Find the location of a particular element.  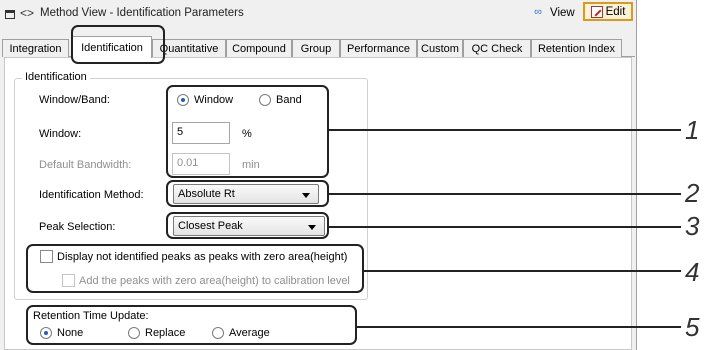

window-title: Method View - Identification Parameters is located at coordinates (142, 13).